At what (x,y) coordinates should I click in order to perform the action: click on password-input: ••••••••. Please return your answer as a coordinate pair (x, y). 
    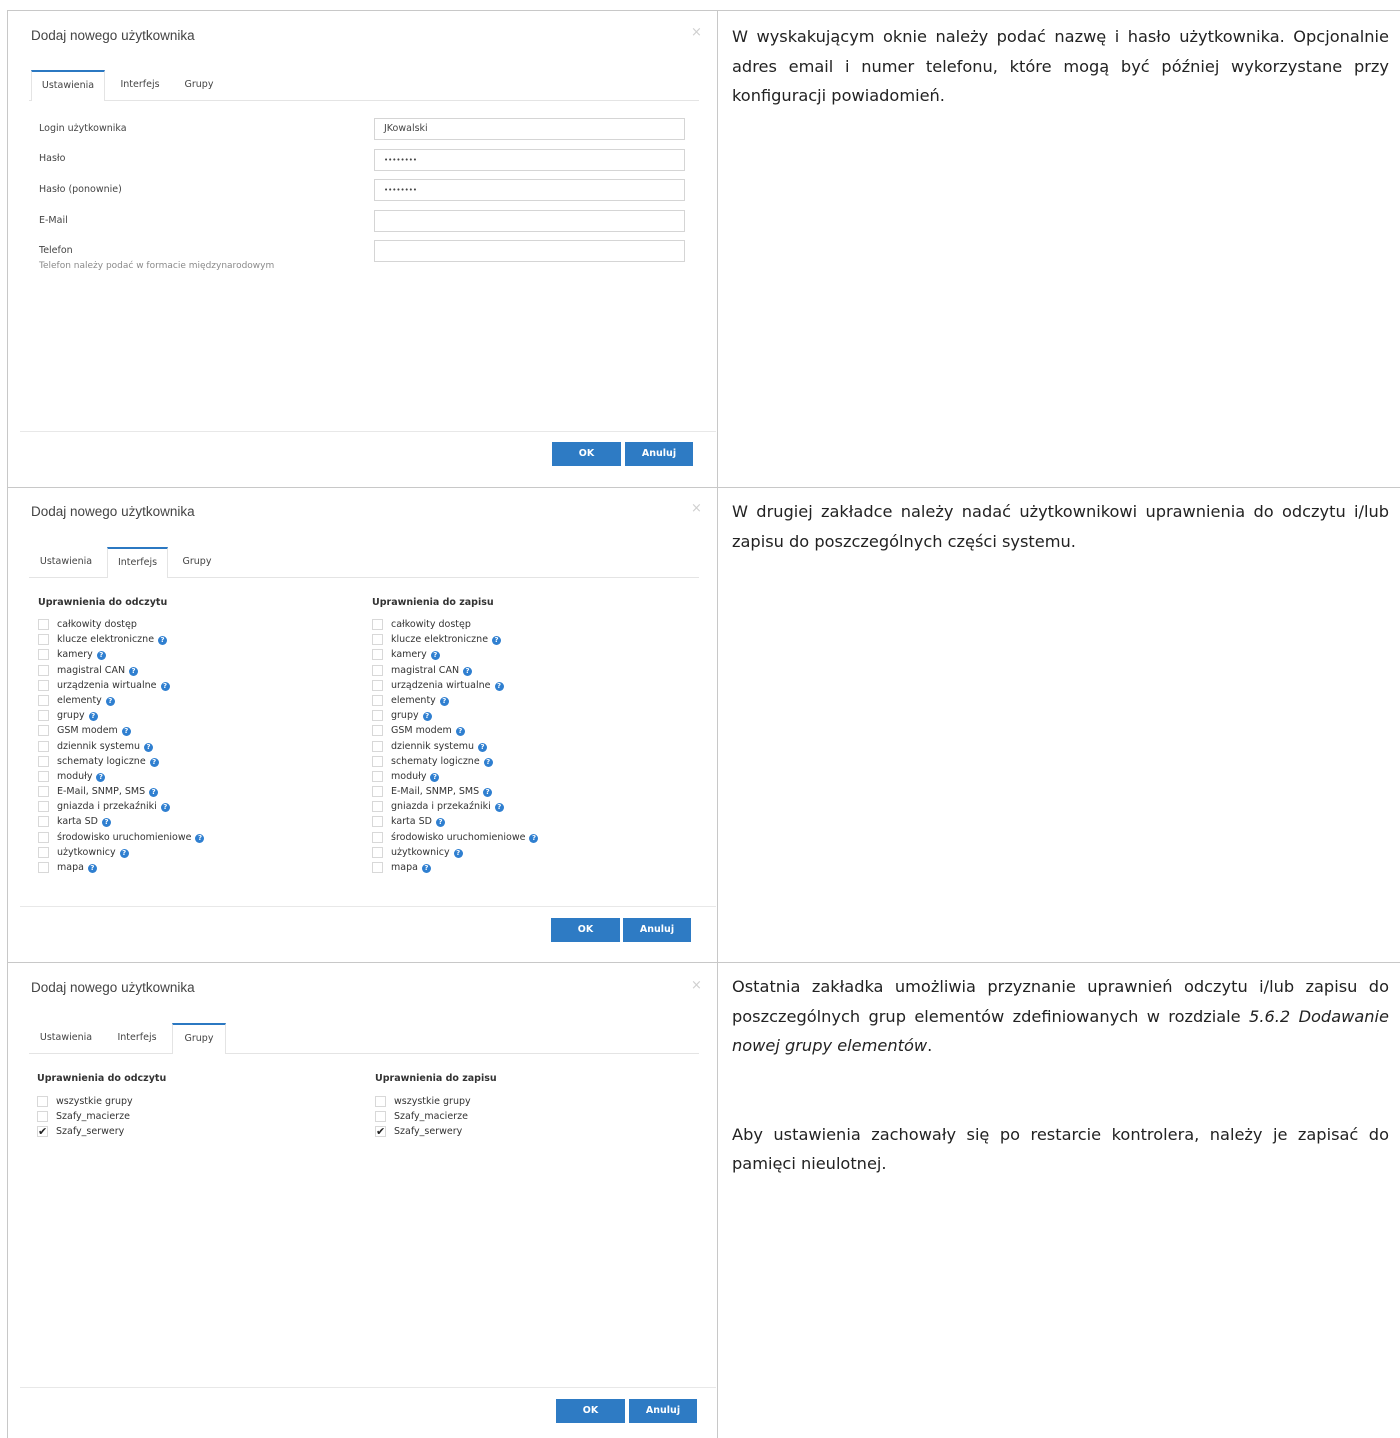
    Looking at the image, I should click on (529, 160).